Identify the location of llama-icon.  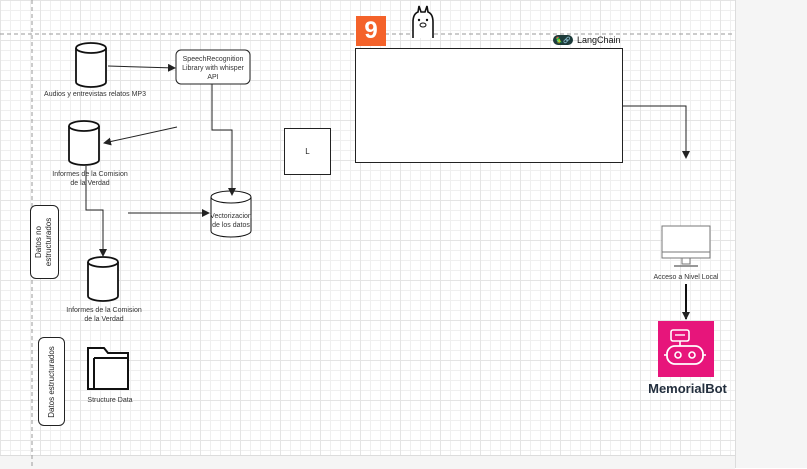
(423, 21).